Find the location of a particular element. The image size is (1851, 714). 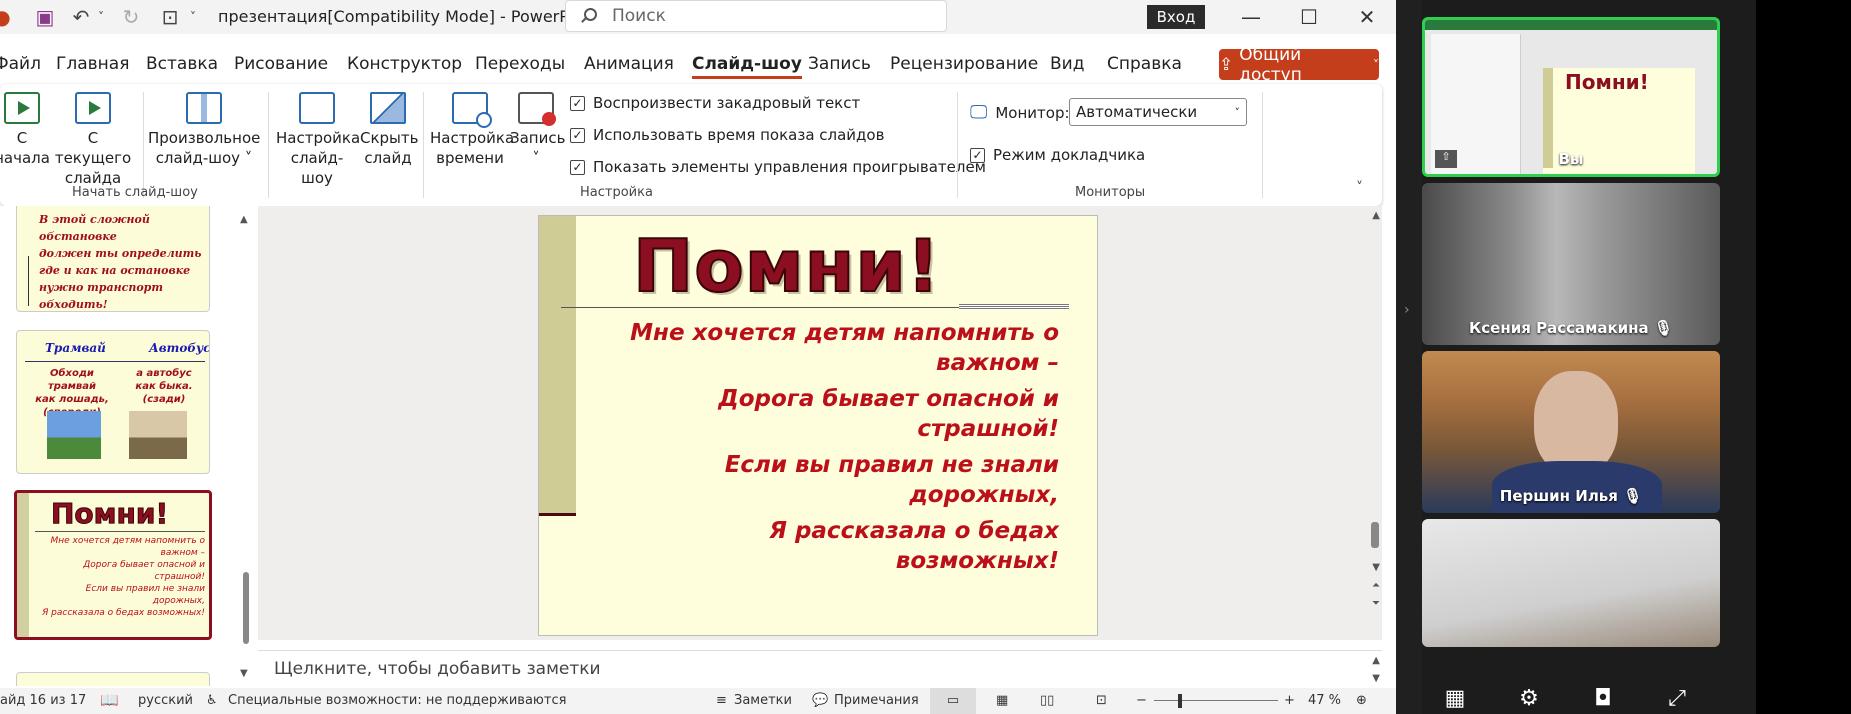

next-slide-icon: ⏷ is located at coordinates (1376, 603).